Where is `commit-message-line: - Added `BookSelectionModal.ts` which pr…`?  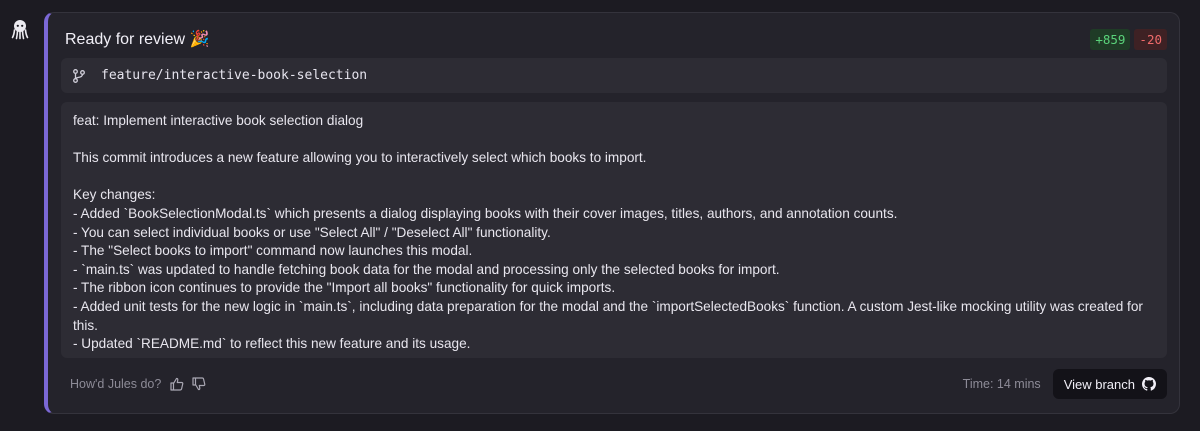
commit-message-line: - Added `BookSelectionModal.ts` which pr… is located at coordinates (485, 213).